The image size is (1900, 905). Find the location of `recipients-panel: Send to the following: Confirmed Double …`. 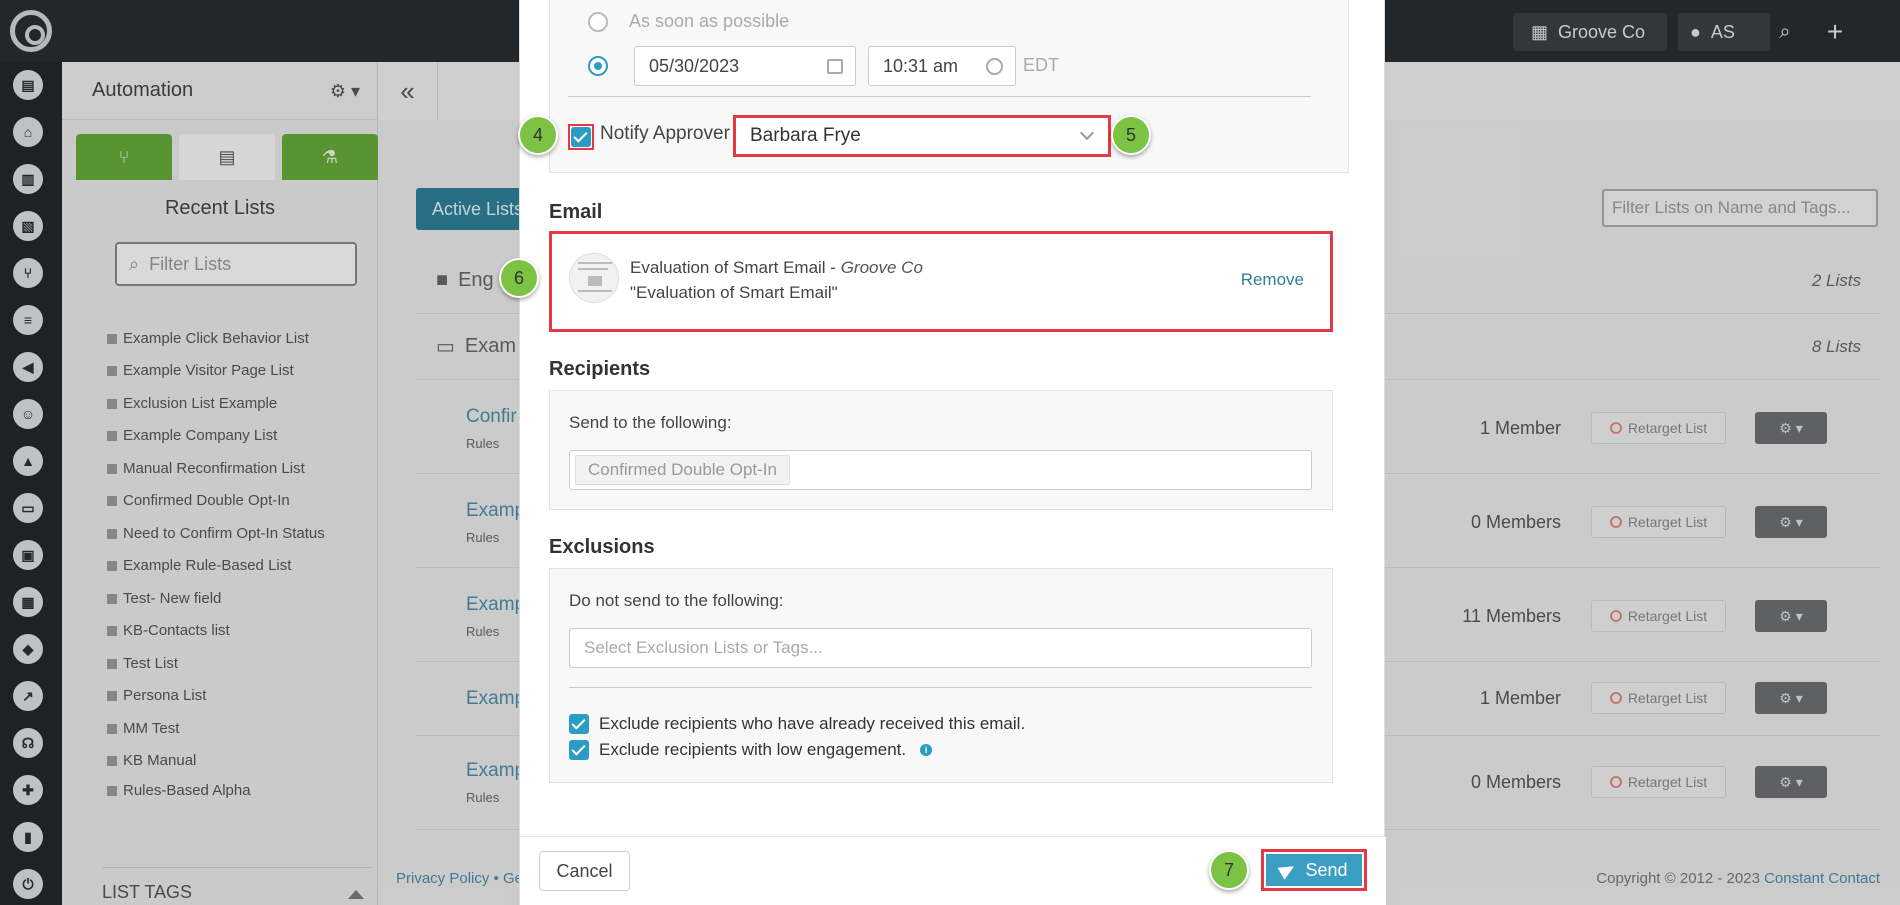

recipients-panel: Send to the following: Confirmed Double … is located at coordinates (941, 450).